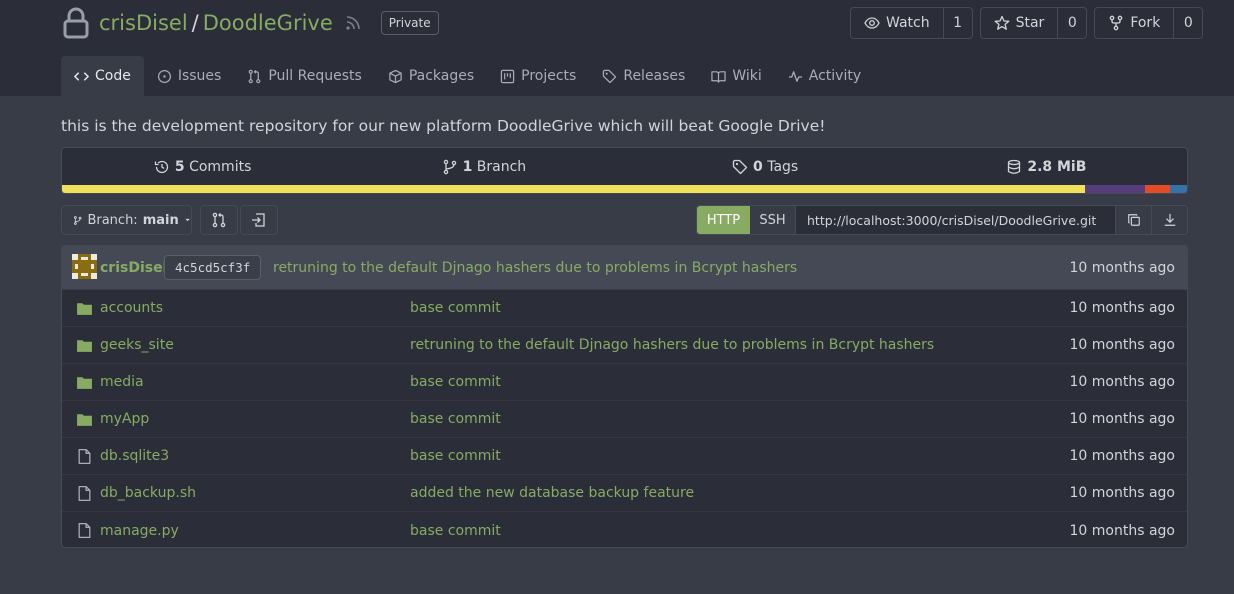 The height and width of the screenshot is (594, 1234). What do you see at coordinates (199, 76) in the screenshot?
I see `tab-issues-label: Issues` at bounding box center [199, 76].